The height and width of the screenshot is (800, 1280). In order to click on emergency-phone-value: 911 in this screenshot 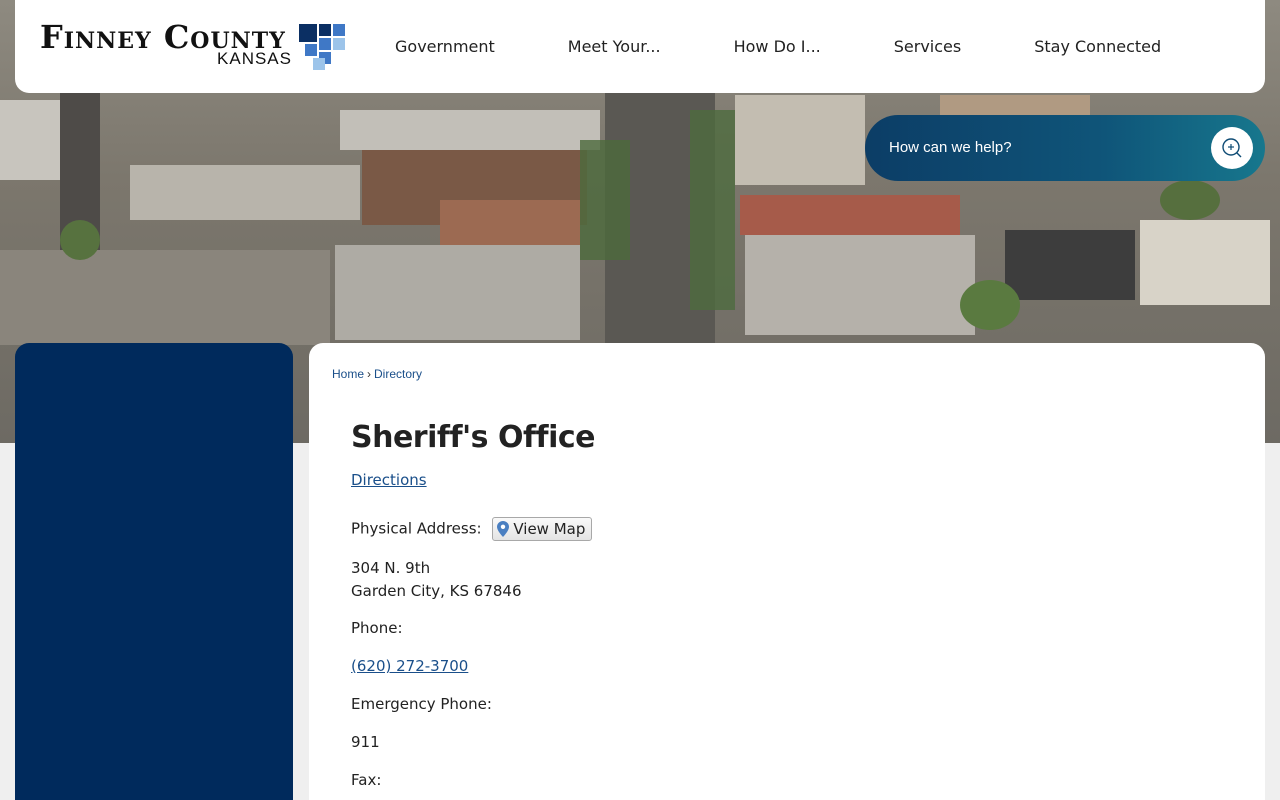, I will do `click(365, 742)`.